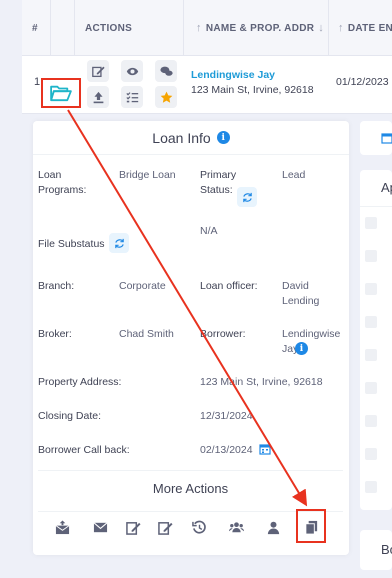  What do you see at coordinates (376, 206) in the screenshot?
I see `divider` at bounding box center [376, 206].